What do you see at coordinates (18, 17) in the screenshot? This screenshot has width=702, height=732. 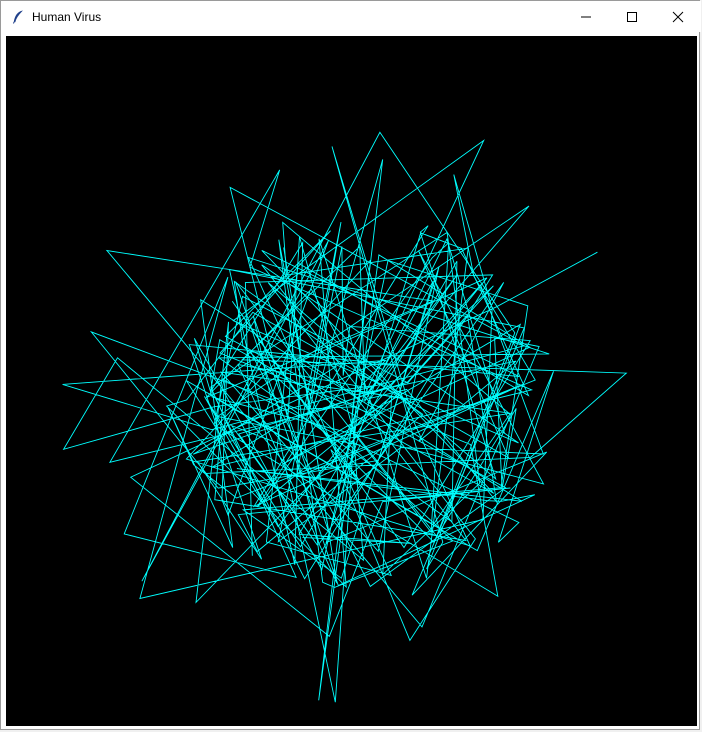 I see `feather-icon` at bounding box center [18, 17].